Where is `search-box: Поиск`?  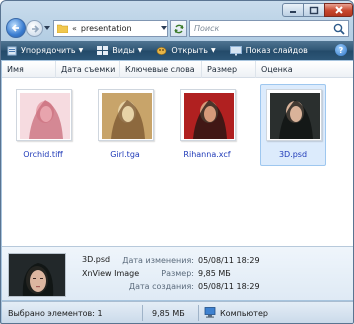
search-box: Поиск is located at coordinates (269, 28).